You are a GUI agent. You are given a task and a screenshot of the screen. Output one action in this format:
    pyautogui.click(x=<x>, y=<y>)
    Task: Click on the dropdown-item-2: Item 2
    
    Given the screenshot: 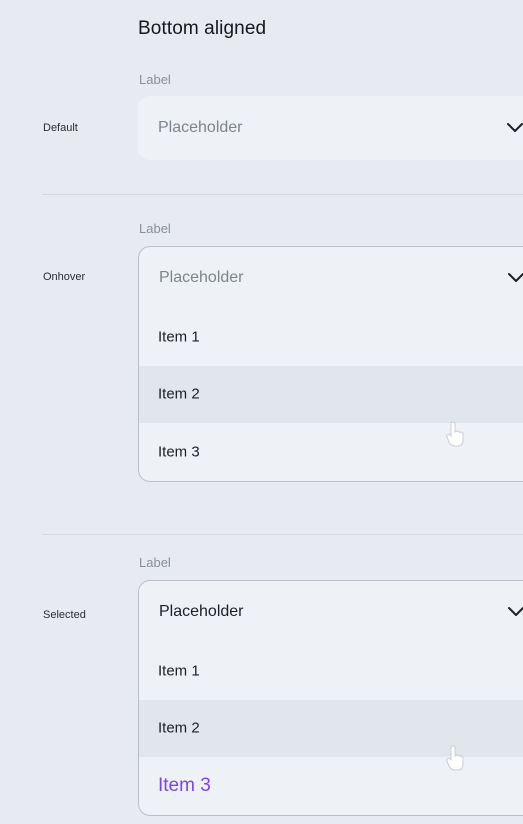 What is the action you would take?
    pyautogui.click(x=331, y=394)
    